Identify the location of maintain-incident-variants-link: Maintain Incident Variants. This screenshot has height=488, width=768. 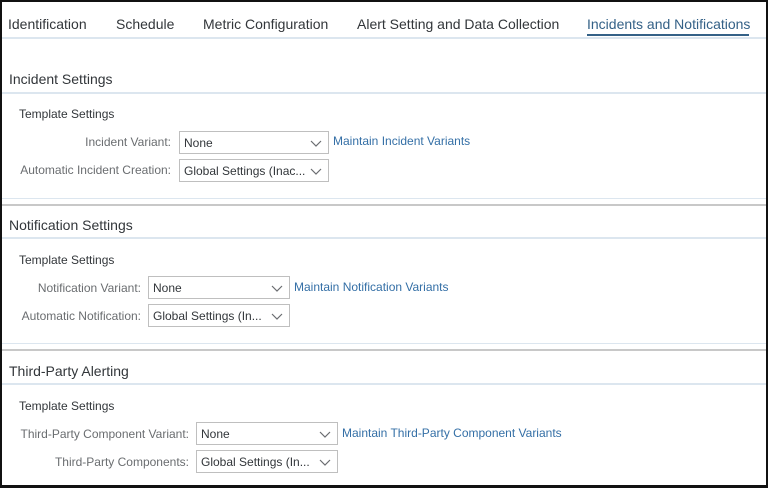
(401, 141).